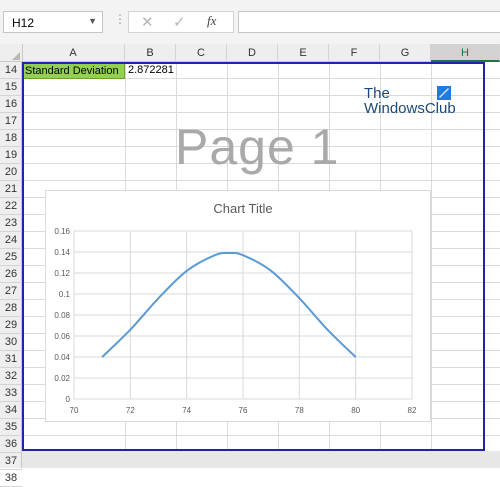 Image resolution: width=500 pixels, height=487 pixels. I want to click on x-tick-label: 80, so click(355, 410).